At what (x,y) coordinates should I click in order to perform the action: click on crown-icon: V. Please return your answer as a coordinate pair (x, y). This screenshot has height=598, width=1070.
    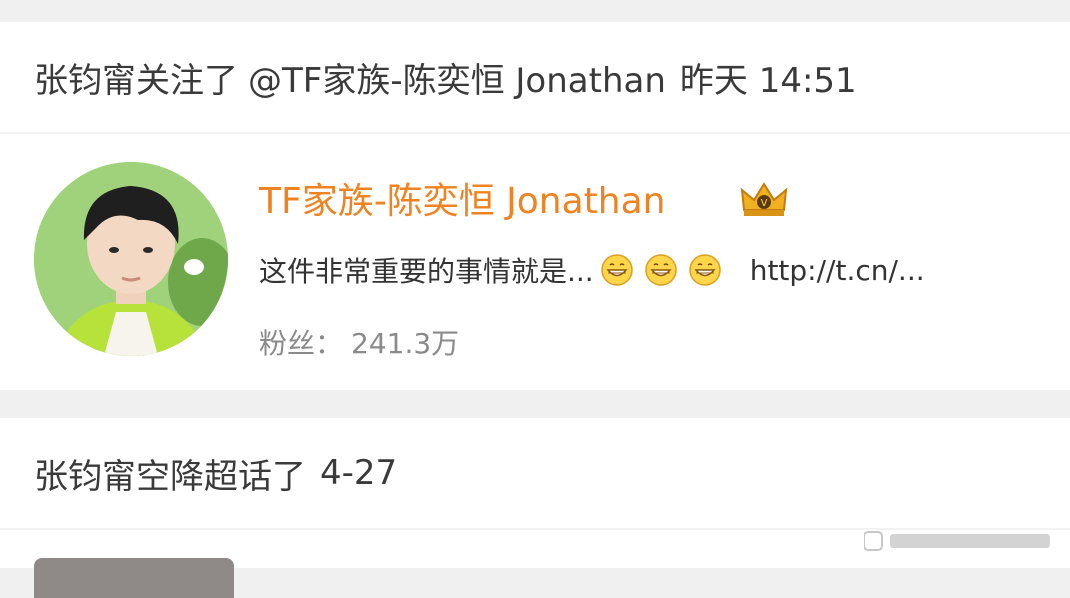
    Looking at the image, I should click on (764, 200).